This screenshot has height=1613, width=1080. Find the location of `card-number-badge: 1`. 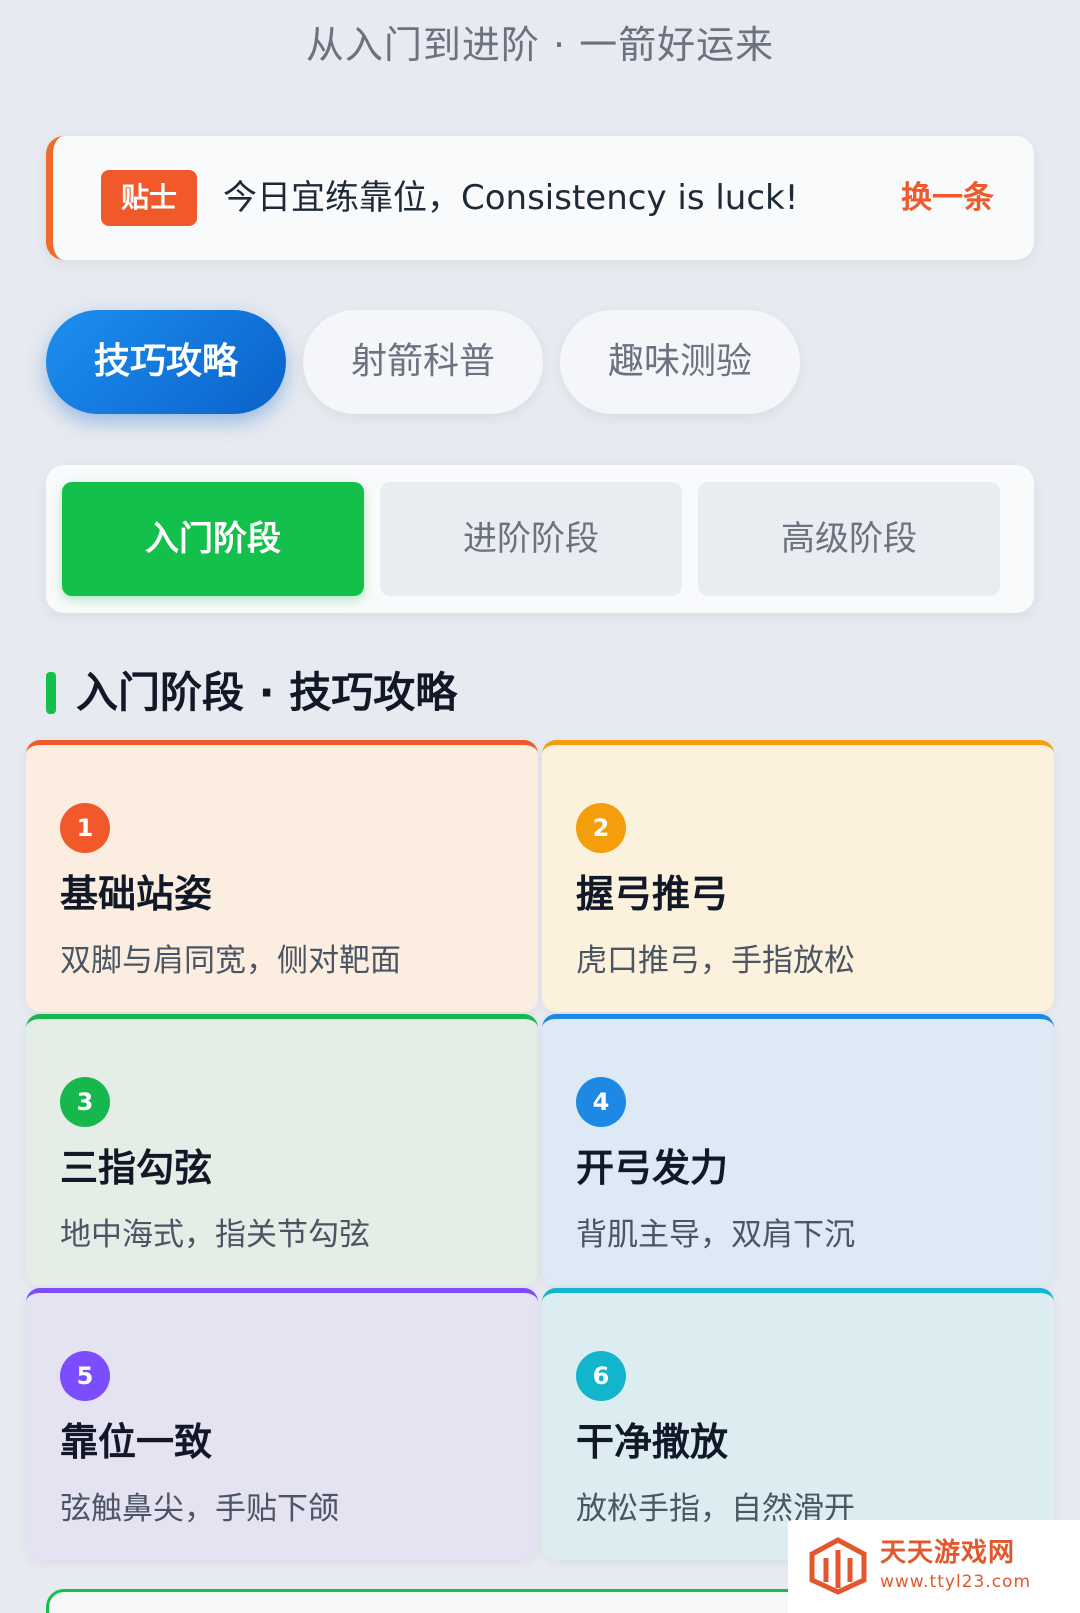

card-number-badge: 1 is located at coordinates (85, 828).